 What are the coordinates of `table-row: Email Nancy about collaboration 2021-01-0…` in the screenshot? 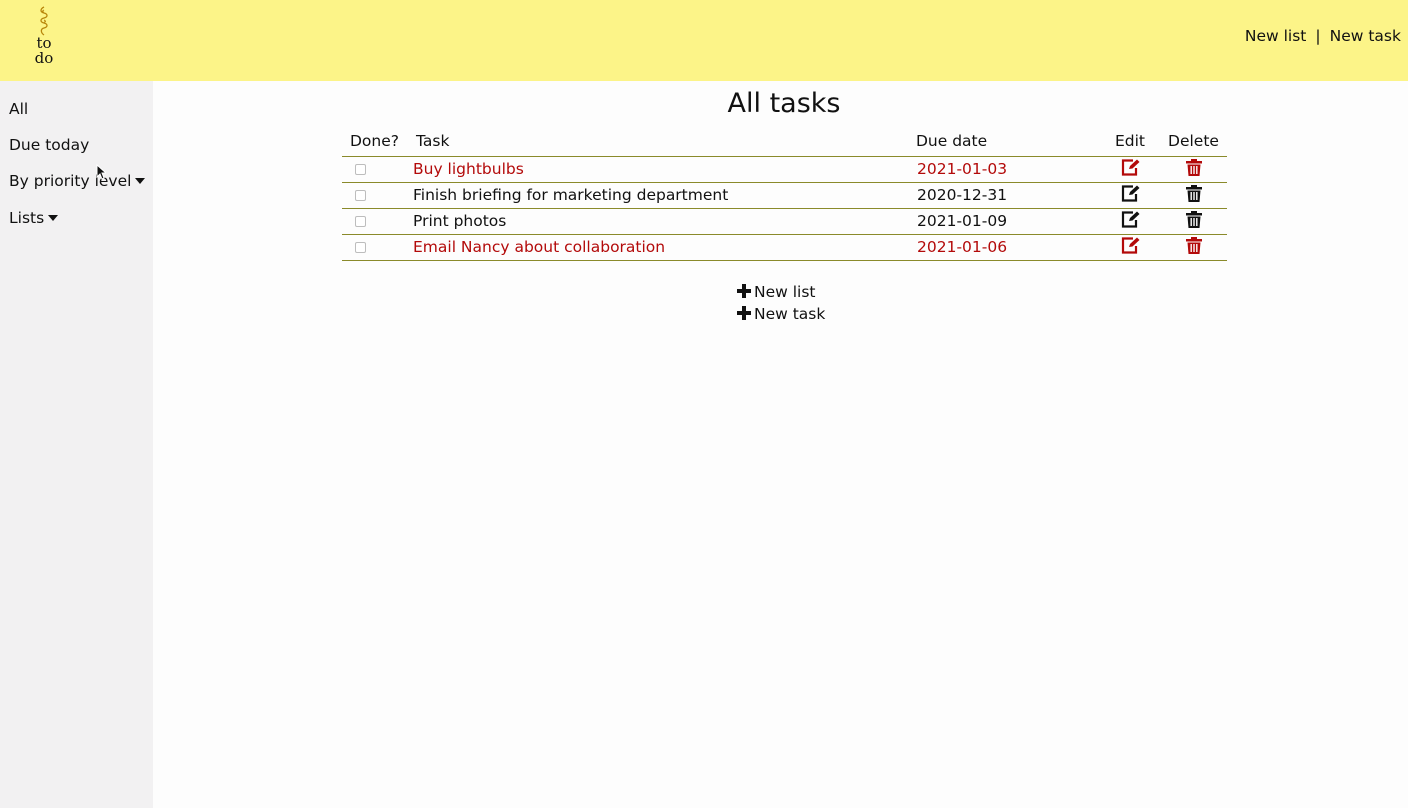 It's located at (784, 247).